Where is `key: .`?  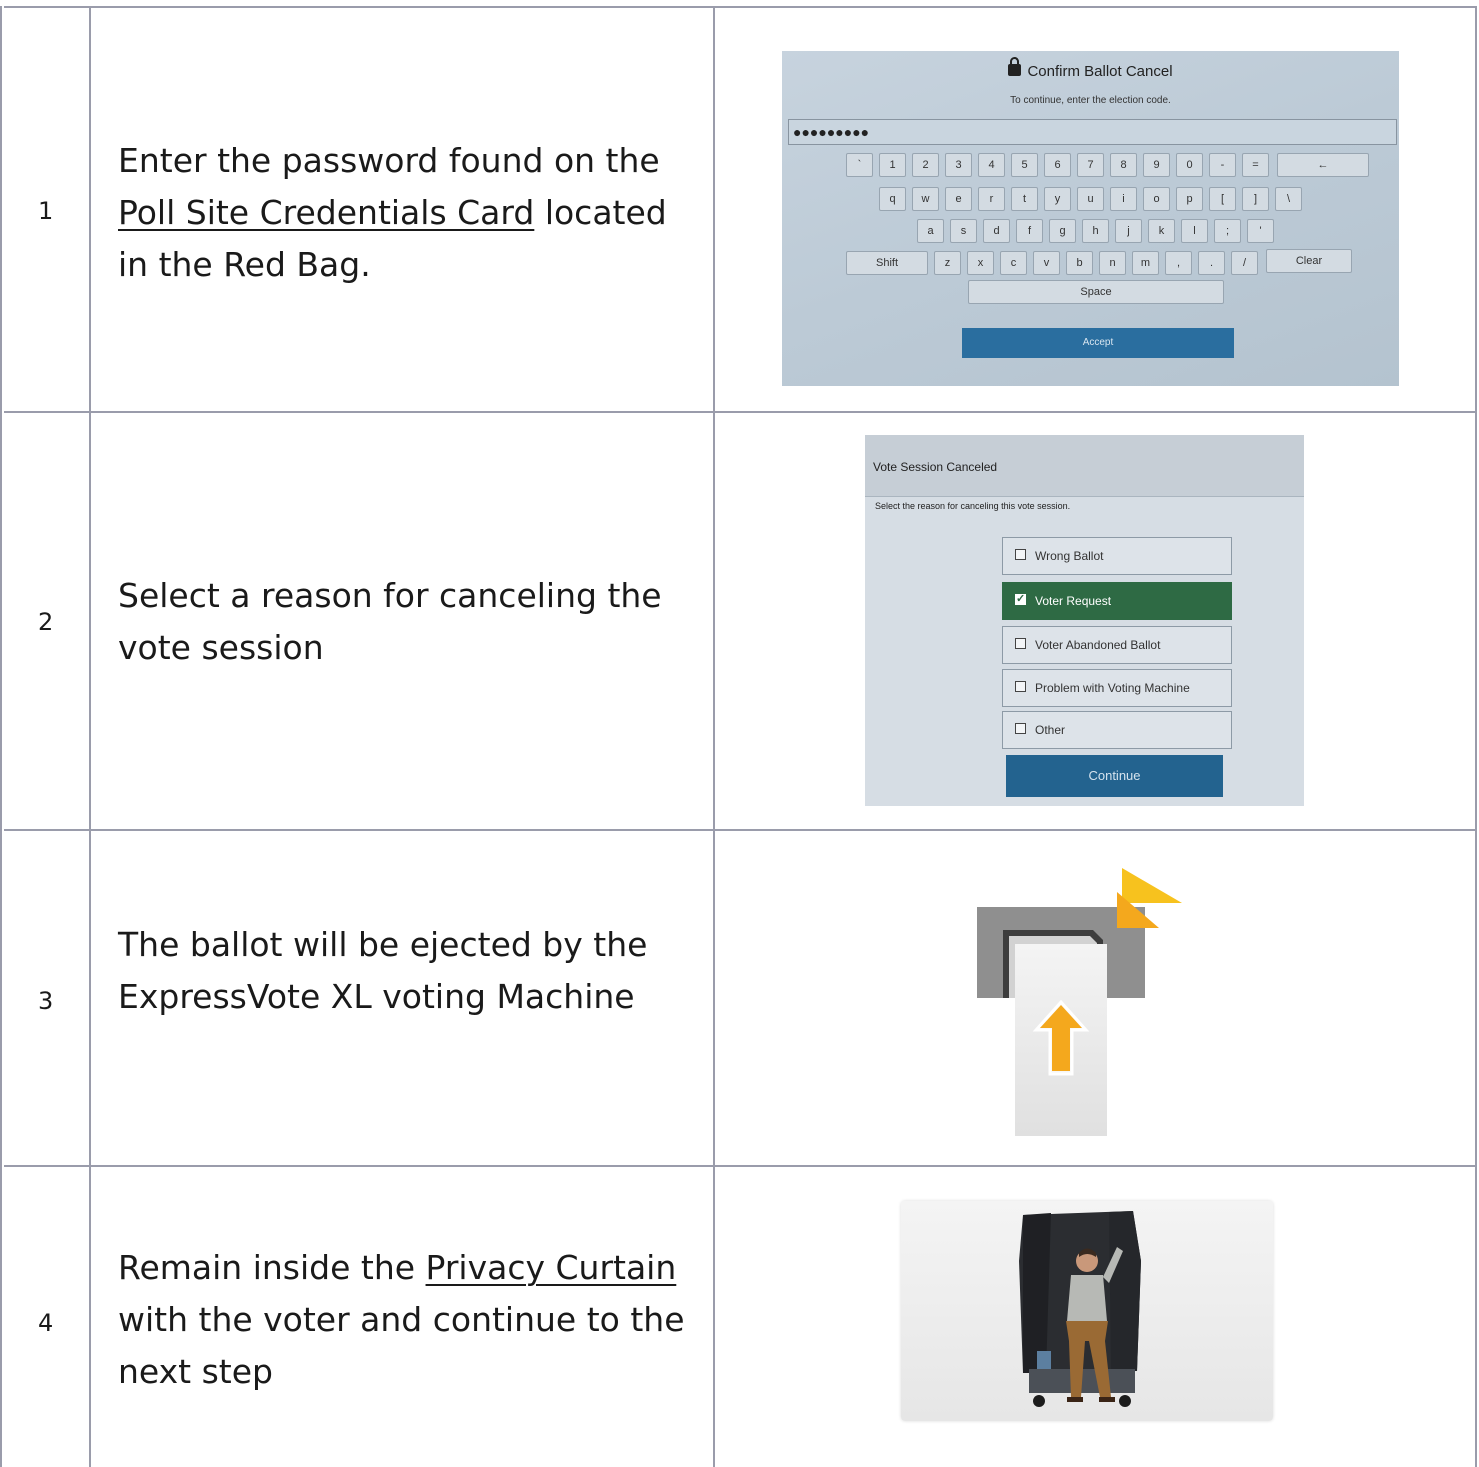
key: . is located at coordinates (1211, 263).